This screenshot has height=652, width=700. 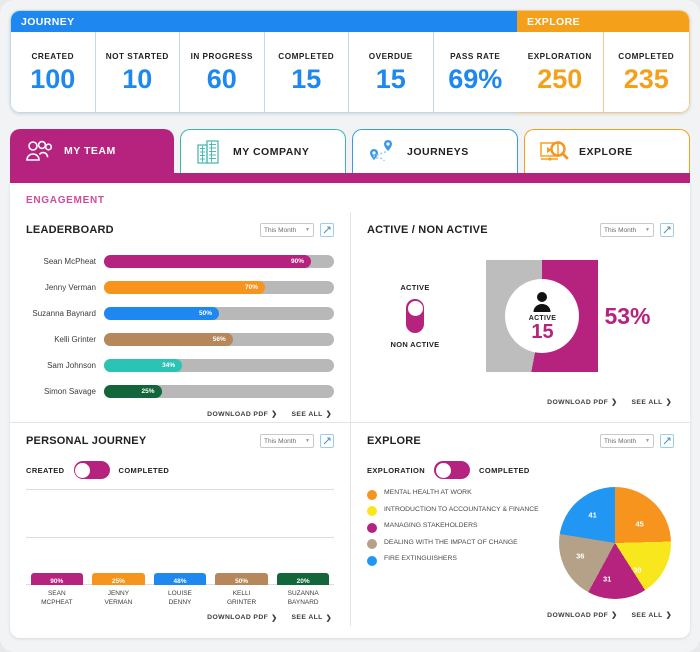 I want to click on active-toggle-switch, so click(x=415, y=316).